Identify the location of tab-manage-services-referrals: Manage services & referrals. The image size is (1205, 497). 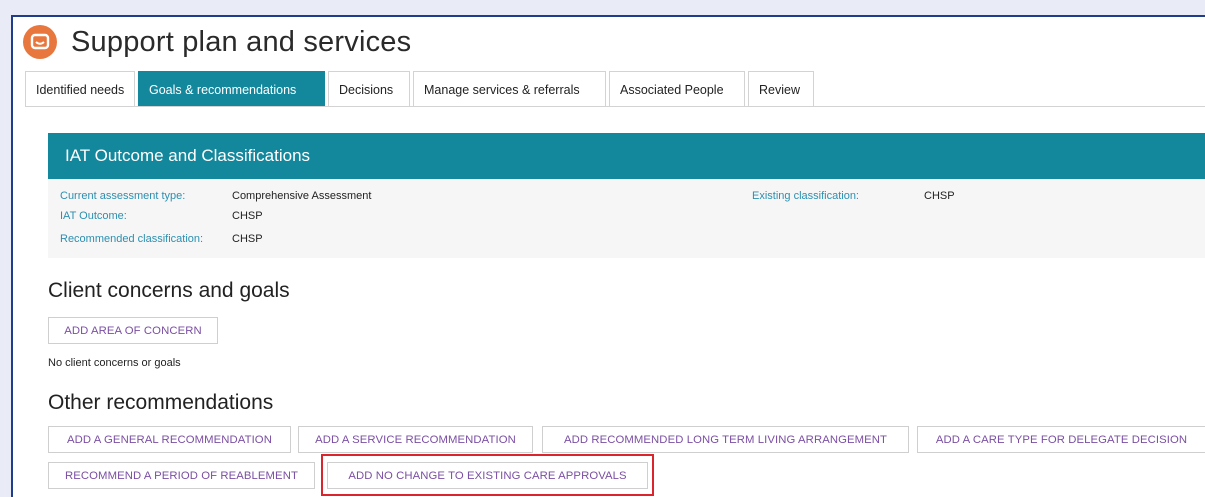
(509, 89).